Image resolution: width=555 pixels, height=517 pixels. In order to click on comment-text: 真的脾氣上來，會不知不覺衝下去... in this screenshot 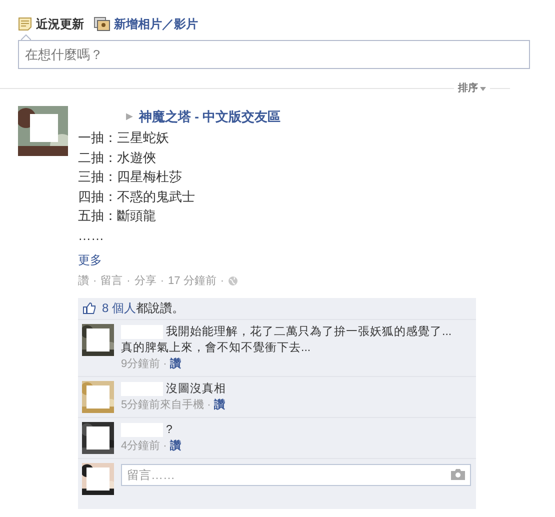, I will do `click(216, 348)`.